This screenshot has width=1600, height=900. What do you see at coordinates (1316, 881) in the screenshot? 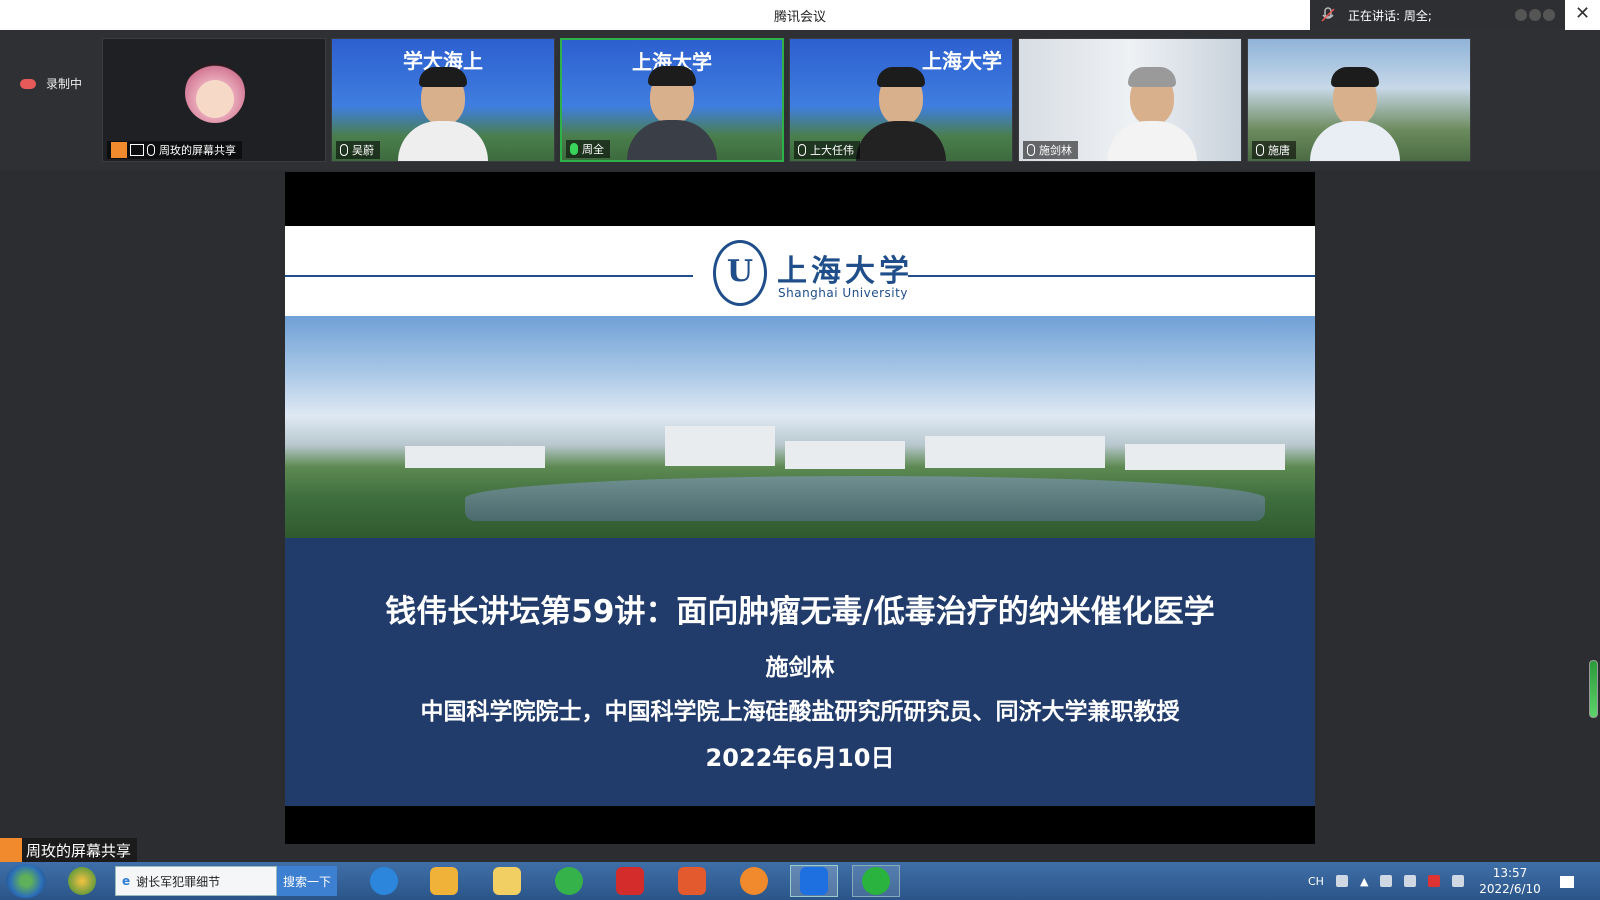
I see `input-language: CH` at bounding box center [1316, 881].